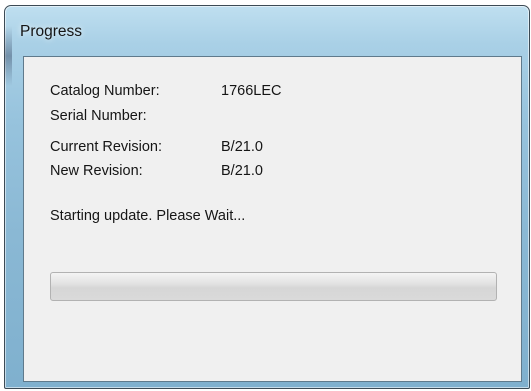  What do you see at coordinates (273, 286) in the screenshot?
I see `progress-bar` at bounding box center [273, 286].